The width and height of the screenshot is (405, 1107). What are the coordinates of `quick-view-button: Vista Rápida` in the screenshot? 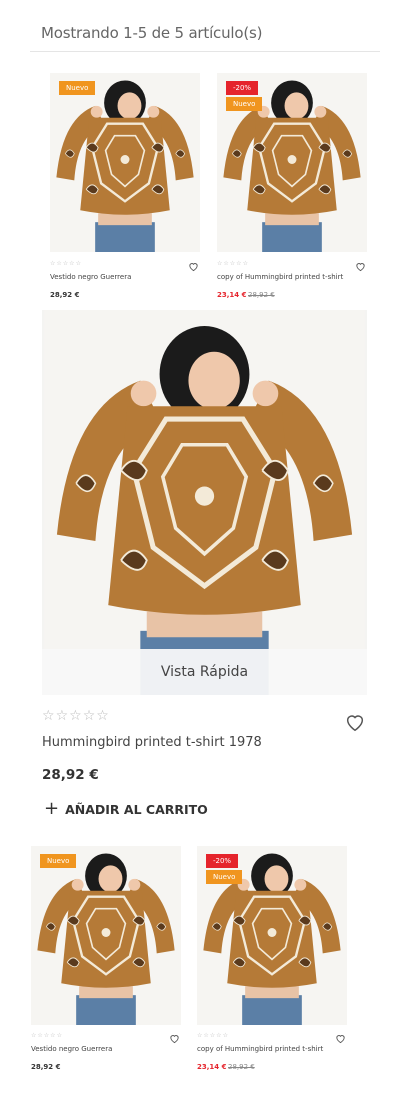 It's located at (204, 672).